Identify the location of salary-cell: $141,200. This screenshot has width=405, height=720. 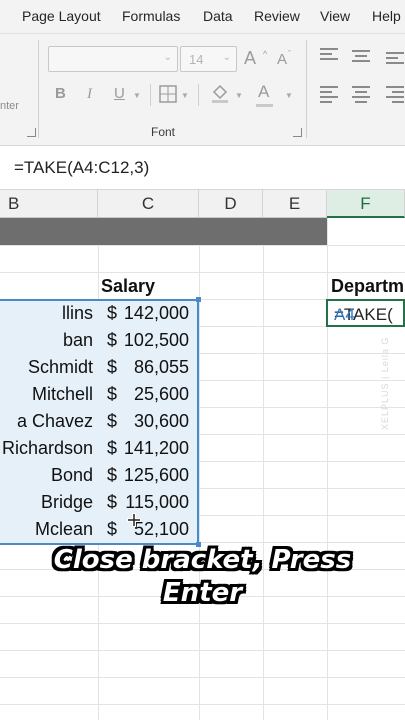
(148, 448).